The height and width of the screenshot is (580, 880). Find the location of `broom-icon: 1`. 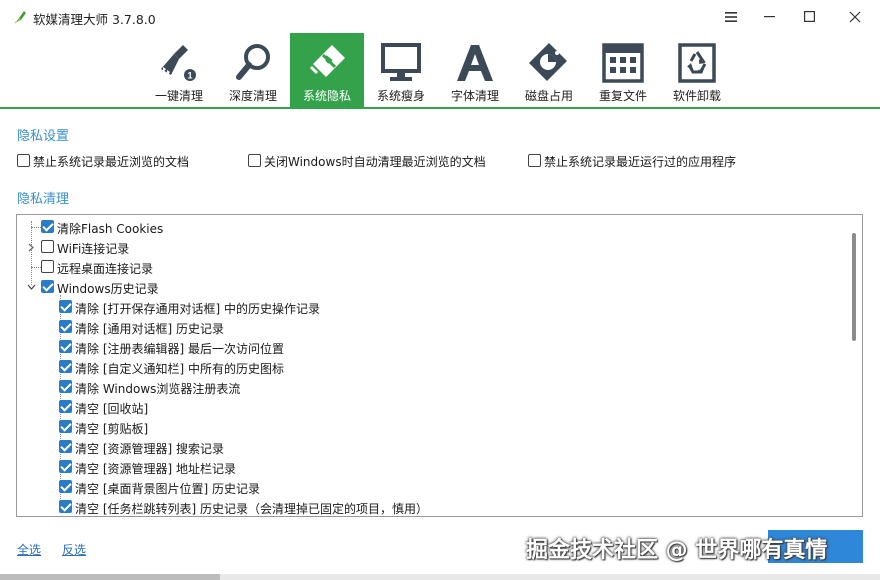

broom-icon: 1 is located at coordinates (178, 63).